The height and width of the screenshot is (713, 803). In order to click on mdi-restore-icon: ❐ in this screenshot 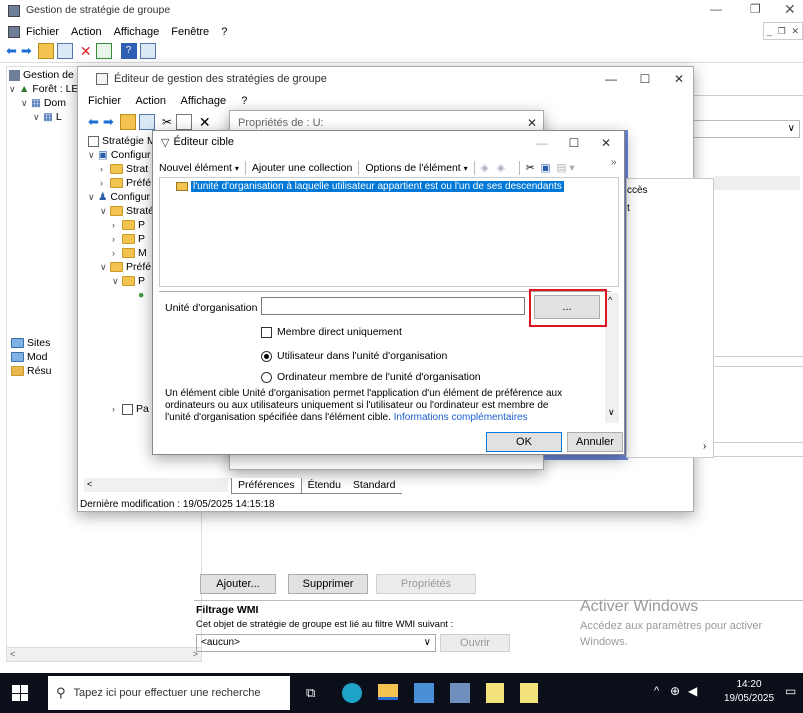, I will do `click(782, 31)`.